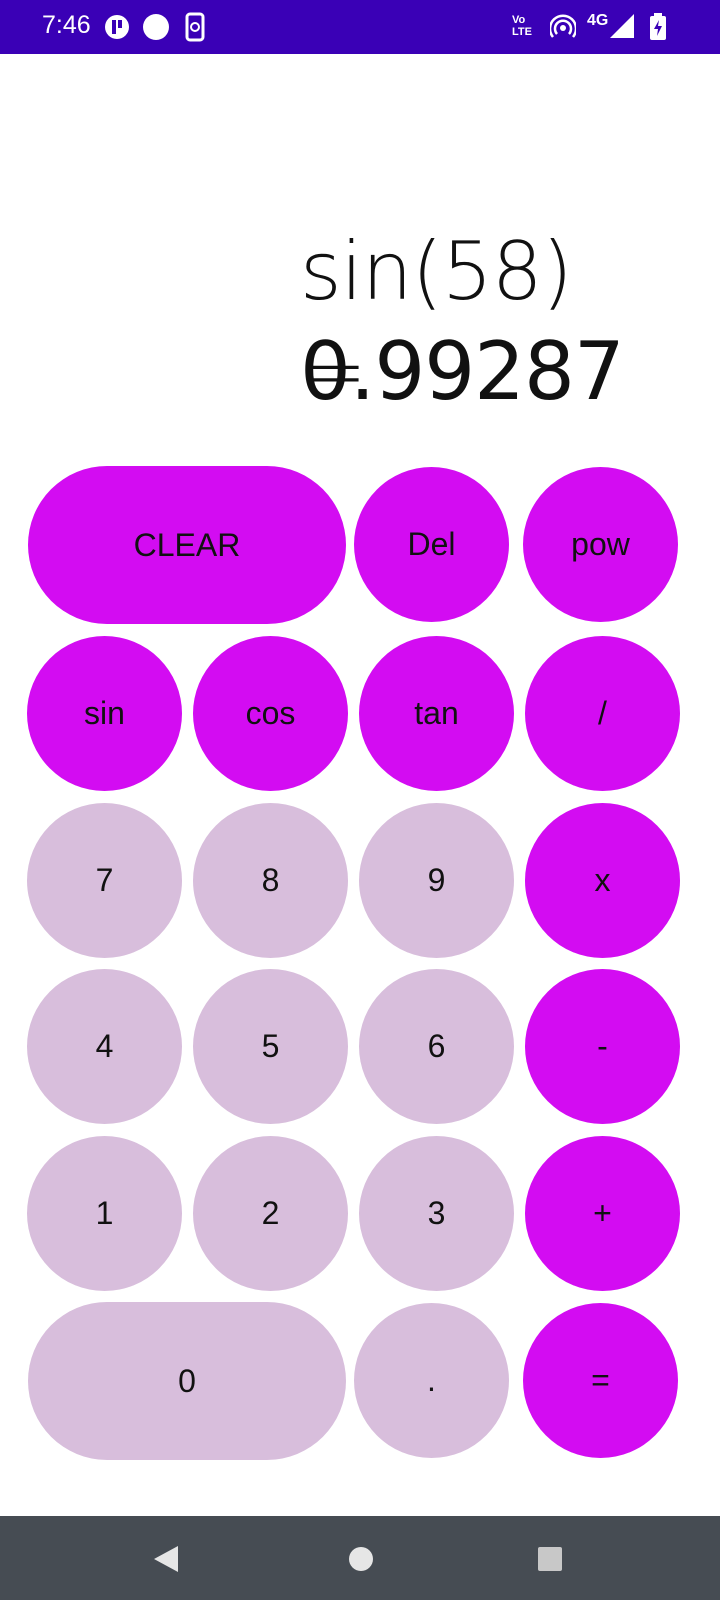  I want to click on cos-button: cos, so click(270, 713).